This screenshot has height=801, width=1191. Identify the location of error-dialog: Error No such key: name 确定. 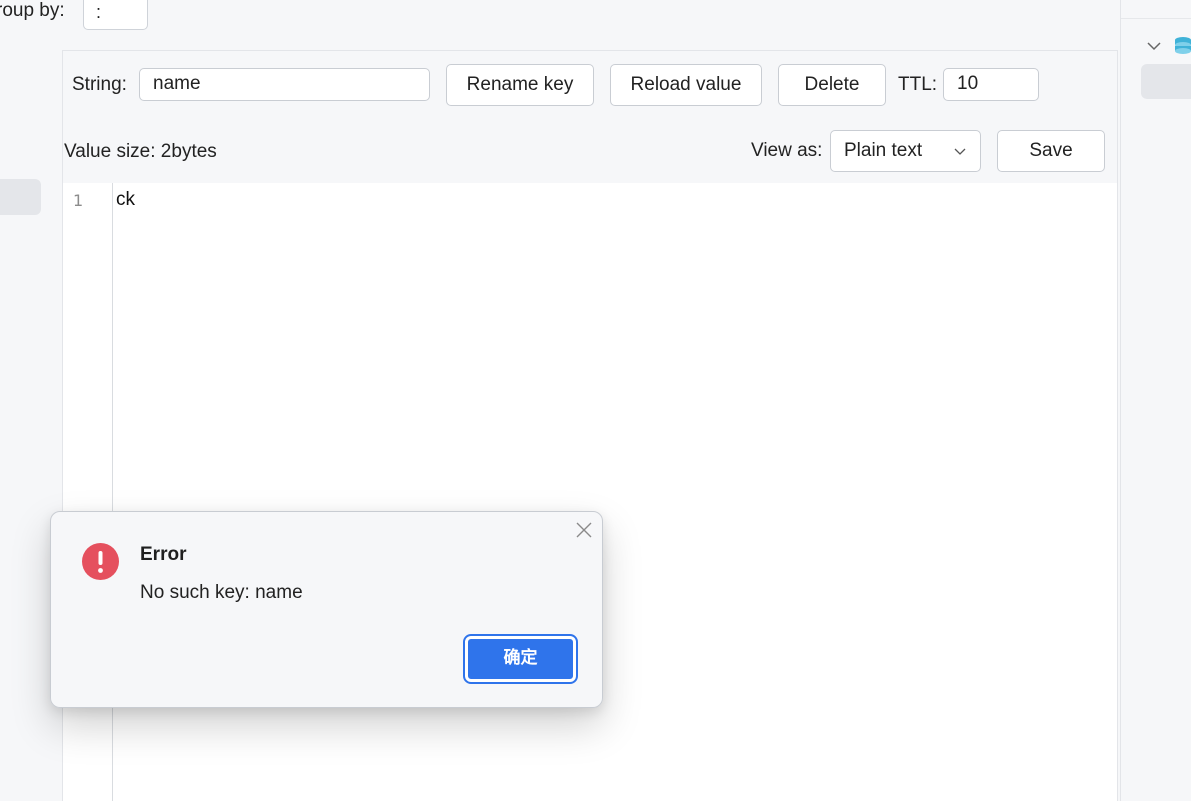
(326, 609).